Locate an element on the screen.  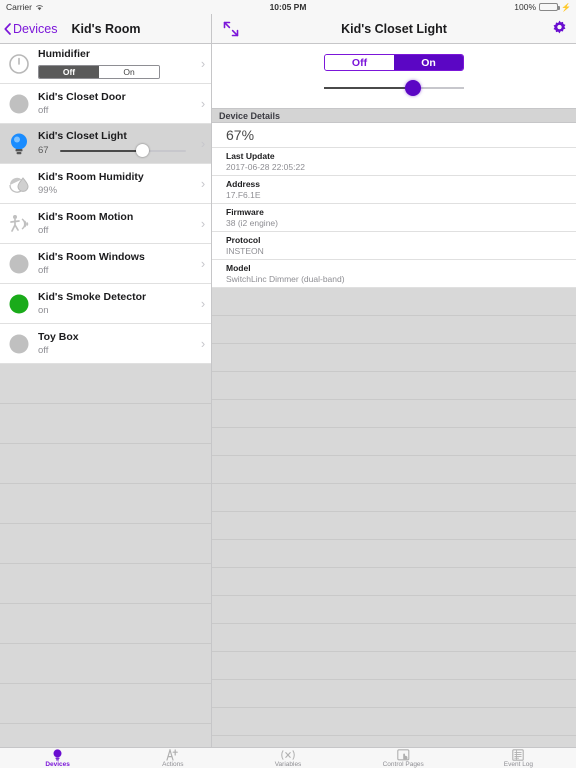
list-item-status: 99% is located at coordinates (48, 190).